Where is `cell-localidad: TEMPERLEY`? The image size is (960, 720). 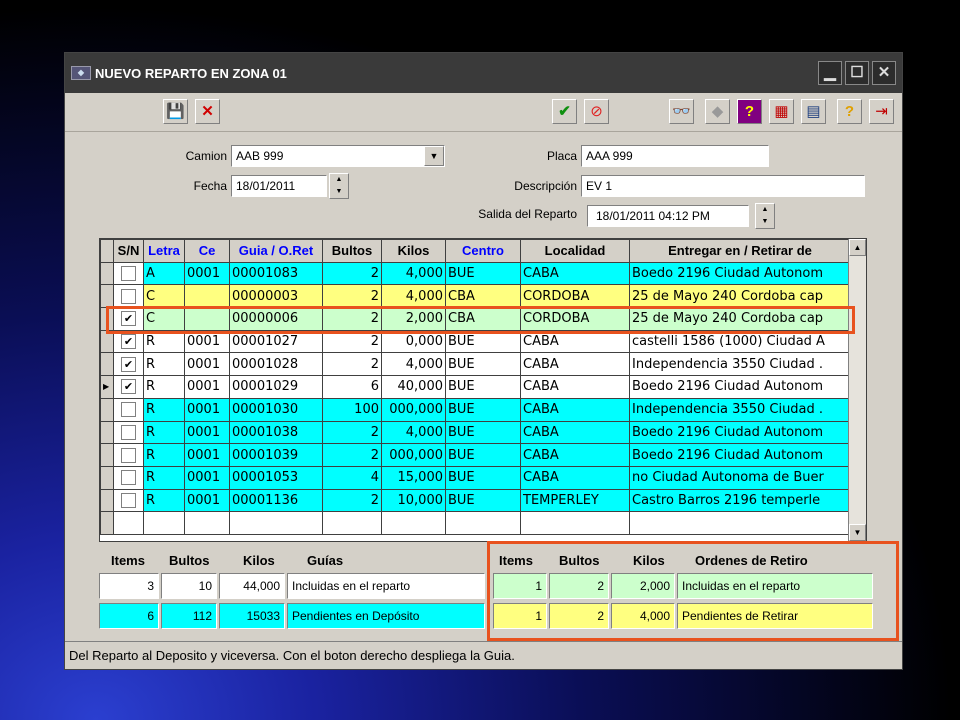
cell-localidad: TEMPERLEY is located at coordinates (575, 500).